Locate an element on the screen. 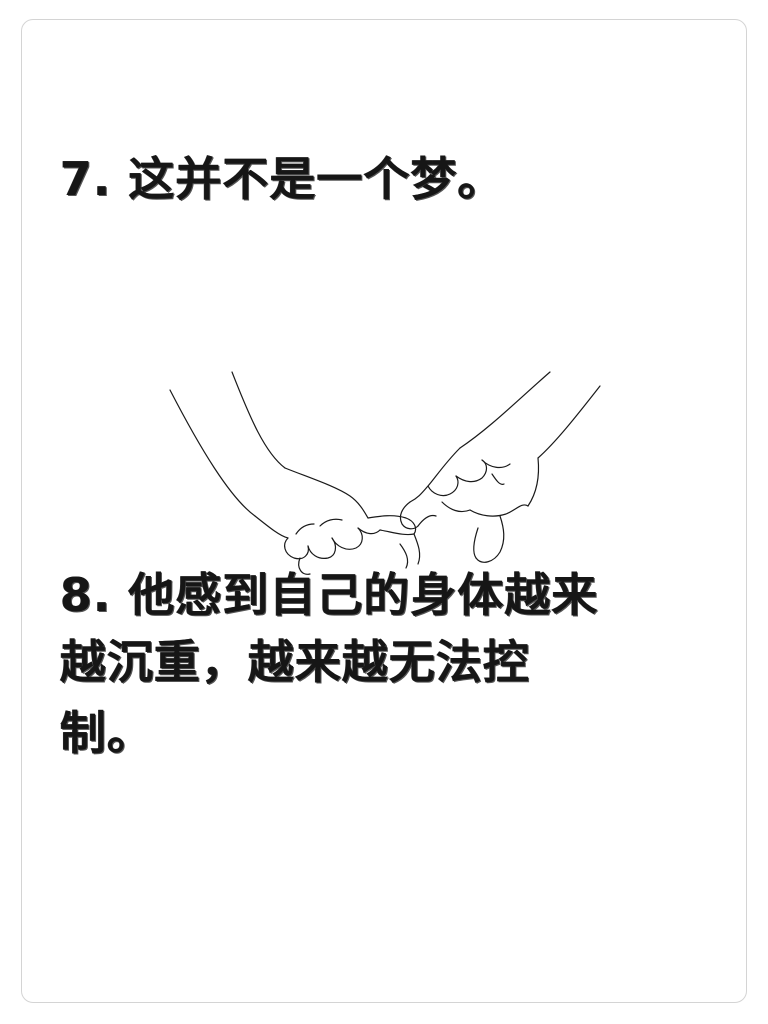 The width and height of the screenshot is (768, 1024). item-8-line-2: 越沉重，越来越无法控 is located at coordinates (295, 662).